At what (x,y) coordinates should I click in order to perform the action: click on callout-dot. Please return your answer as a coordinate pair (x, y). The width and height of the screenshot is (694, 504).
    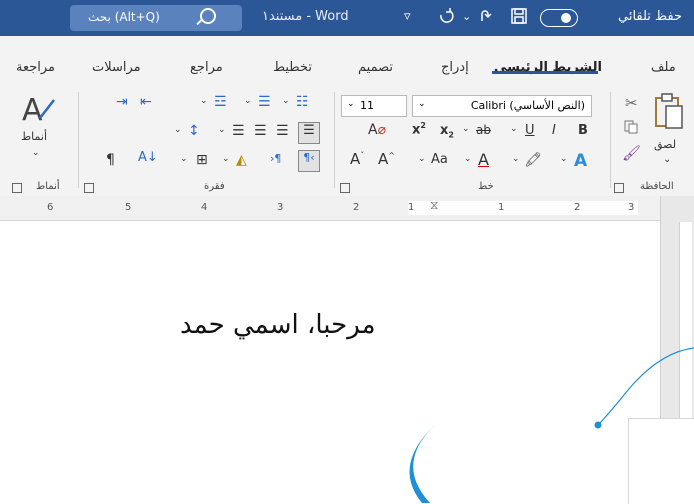
    Looking at the image, I should click on (598, 425).